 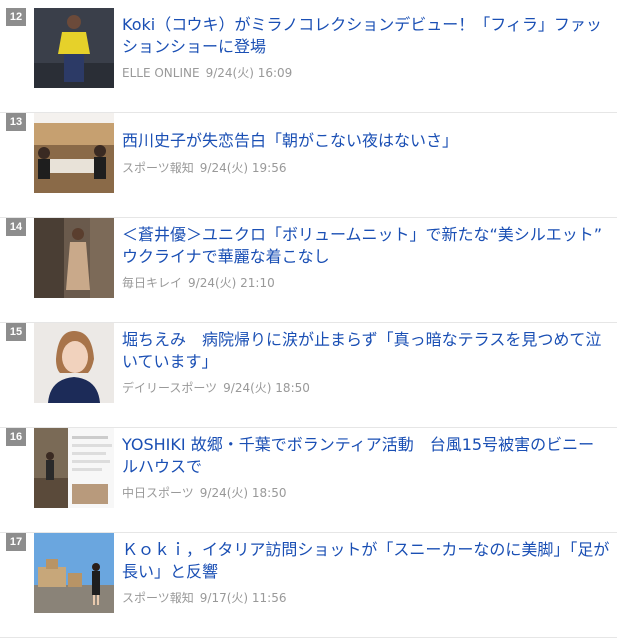 I want to click on article-title-link: 堀ちえみ 病院帰りに涙が止まらず「真っ暗なテラスを見つめて泣いています」, so click(x=366, y=351).